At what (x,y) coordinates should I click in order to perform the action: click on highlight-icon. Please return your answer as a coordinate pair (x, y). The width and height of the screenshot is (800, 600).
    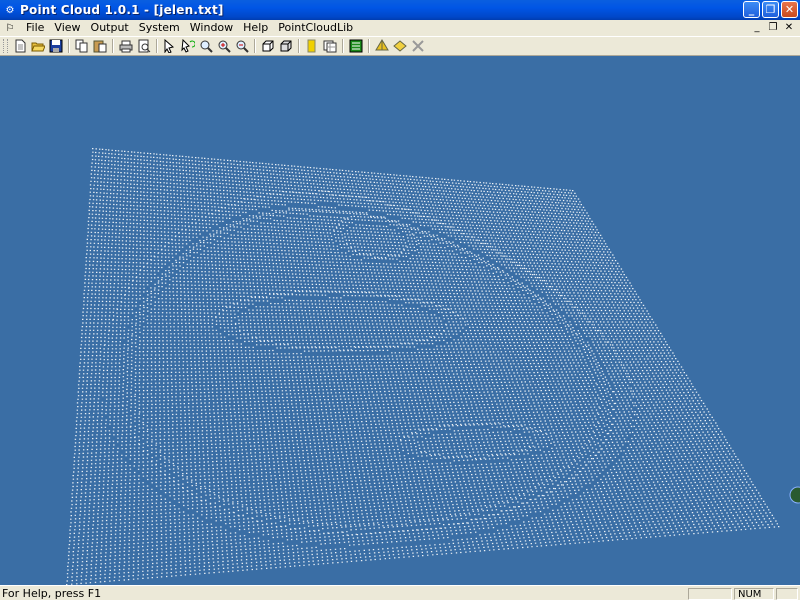
    Looking at the image, I should click on (312, 46).